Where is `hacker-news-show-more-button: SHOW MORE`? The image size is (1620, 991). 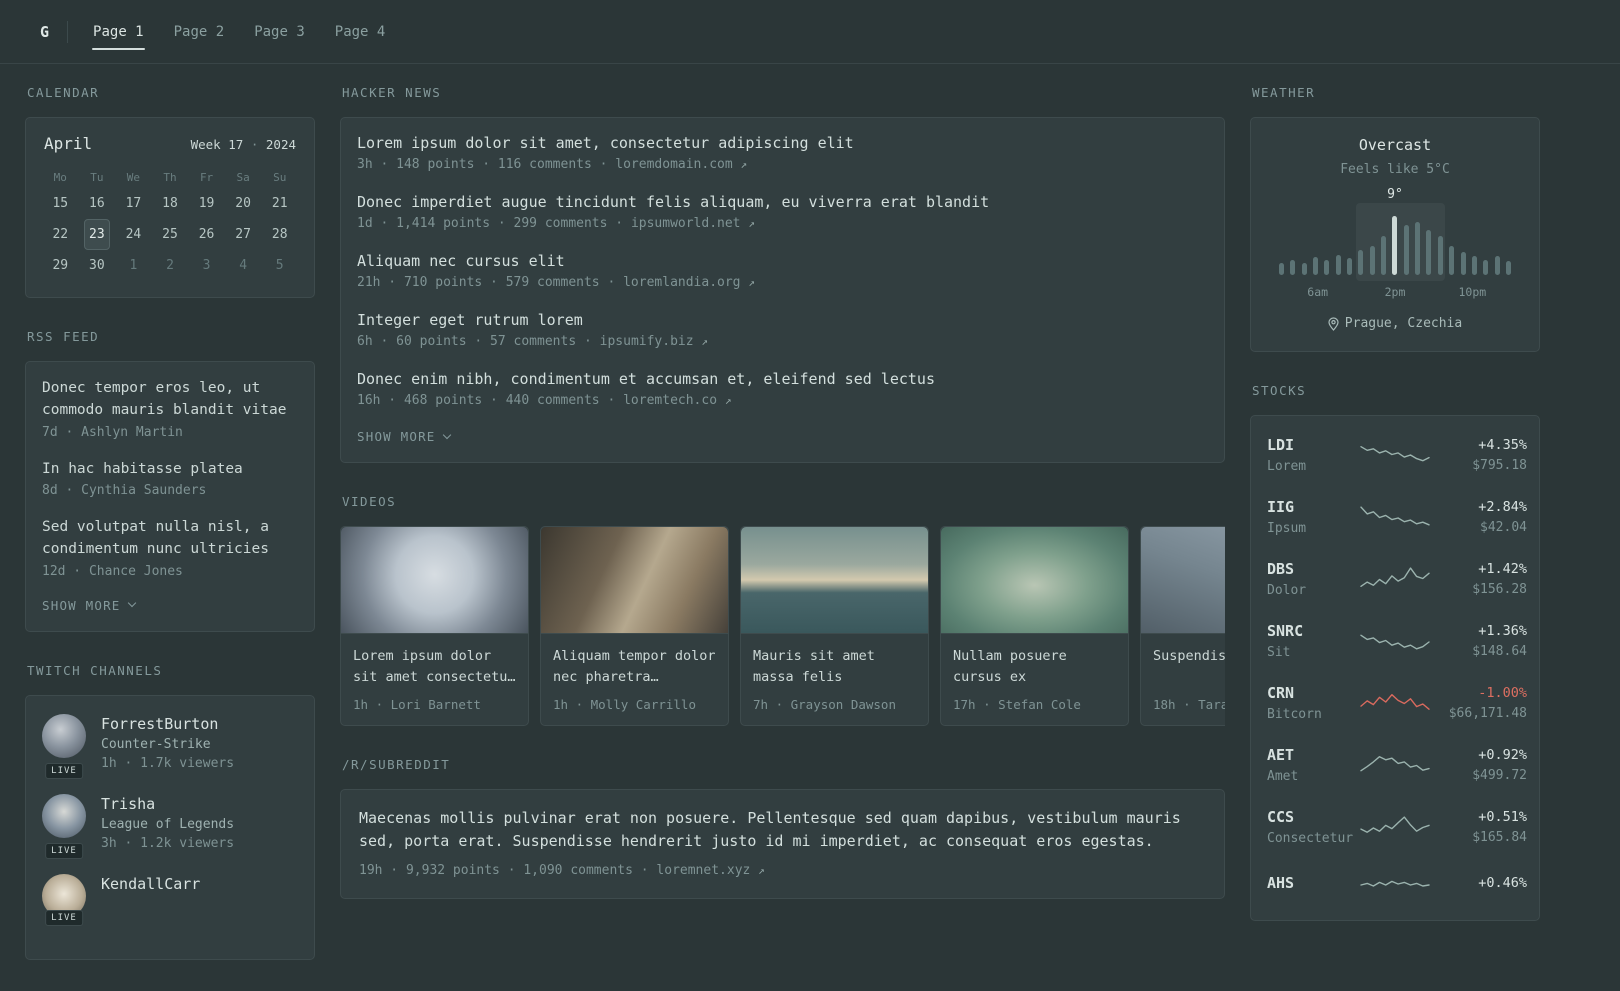 hacker-news-show-more-button: SHOW MORE is located at coordinates (782, 436).